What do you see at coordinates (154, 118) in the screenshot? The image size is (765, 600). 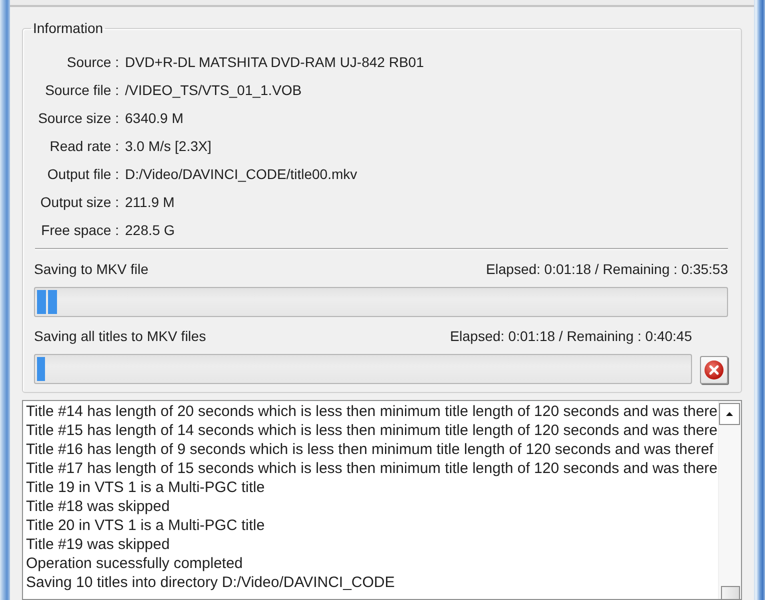 I see `field-value: 6340.9 M` at bounding box center [154, 118].